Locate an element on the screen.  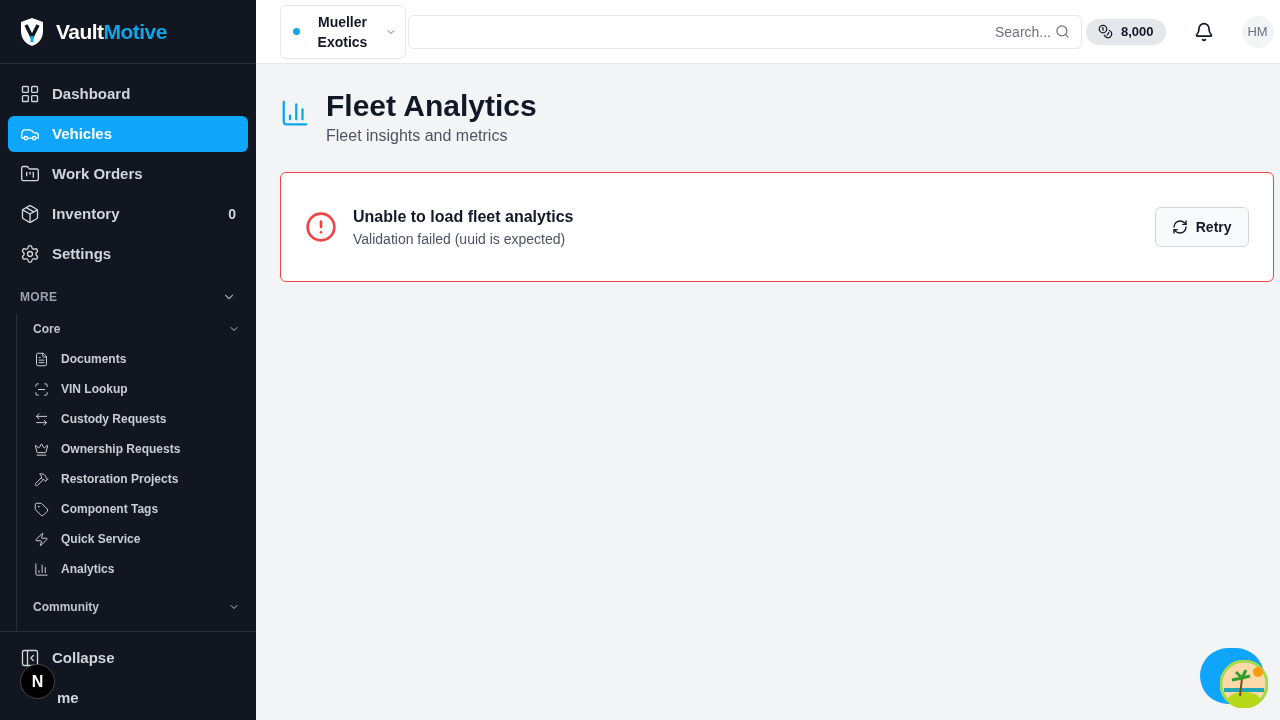
nav-item: Dashboard is located at coordinates (128, 94).